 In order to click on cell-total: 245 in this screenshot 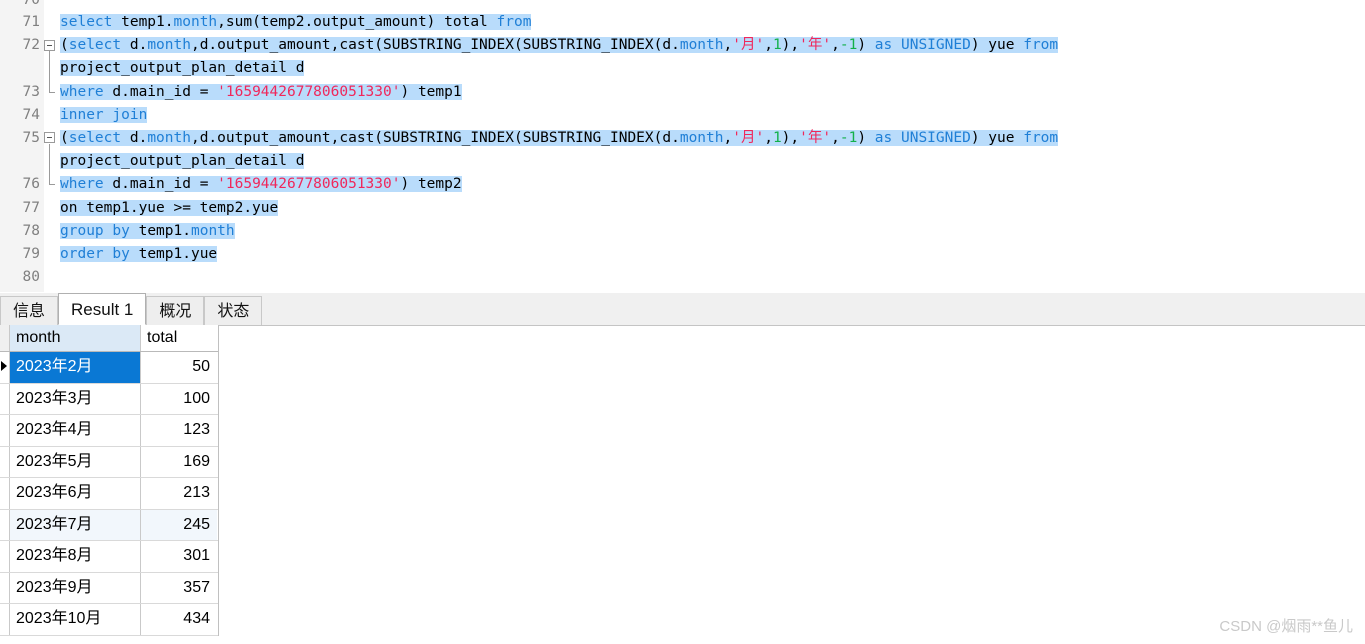, I will do `click(179, 524)`.